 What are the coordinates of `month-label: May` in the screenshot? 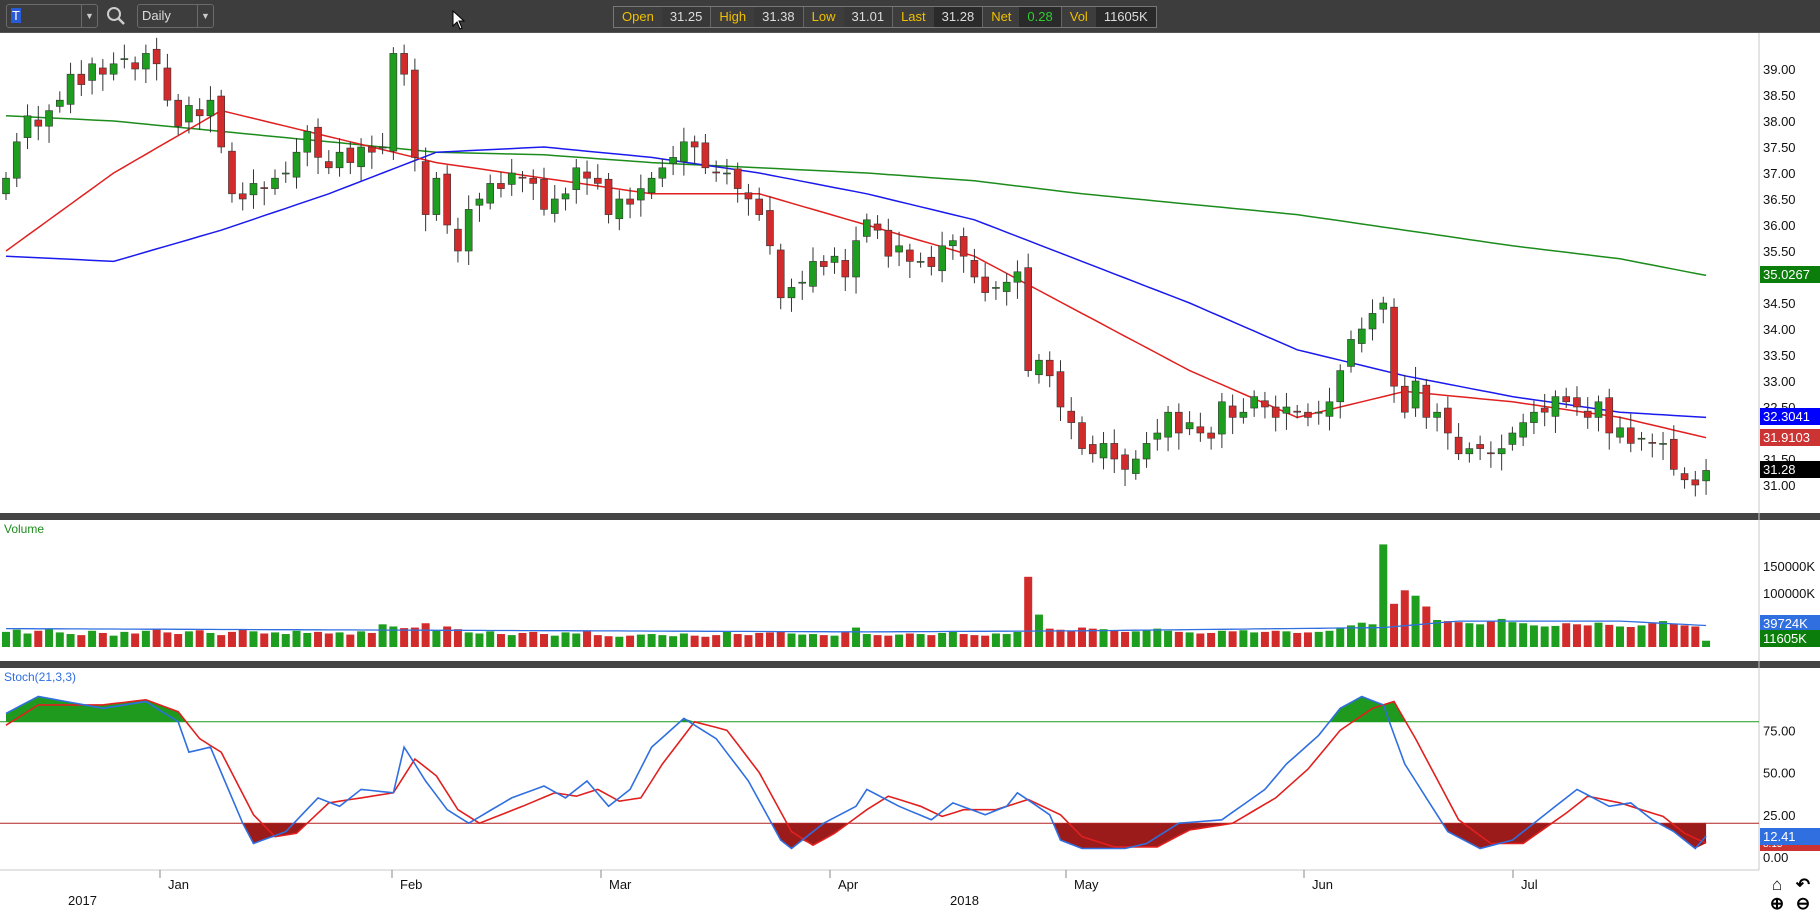 It's located at (1086, 884).